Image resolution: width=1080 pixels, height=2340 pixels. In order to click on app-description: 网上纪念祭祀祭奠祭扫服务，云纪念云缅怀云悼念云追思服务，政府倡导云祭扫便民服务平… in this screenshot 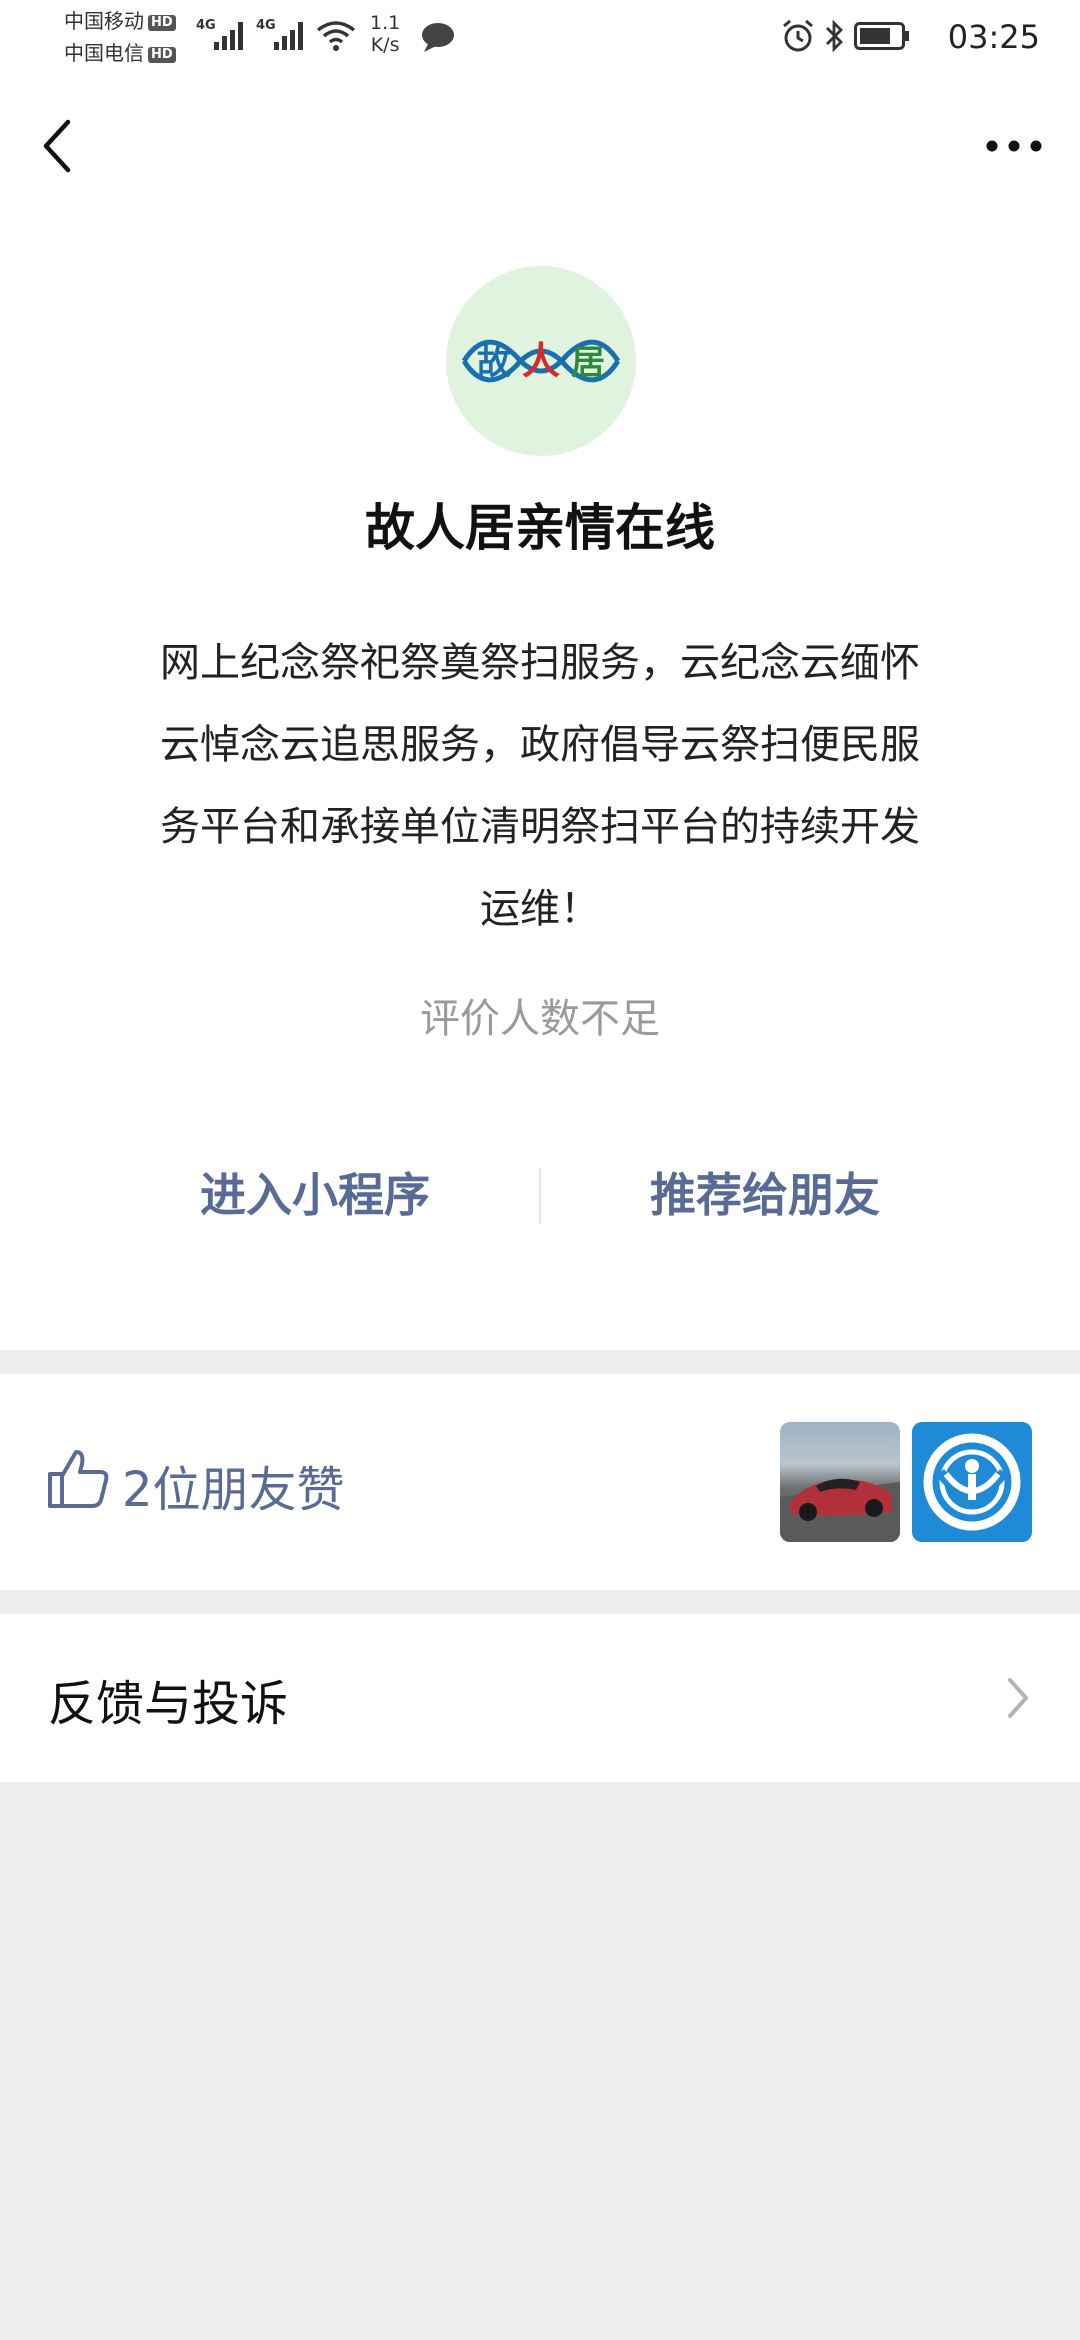, I will do `click(540, 786)`.